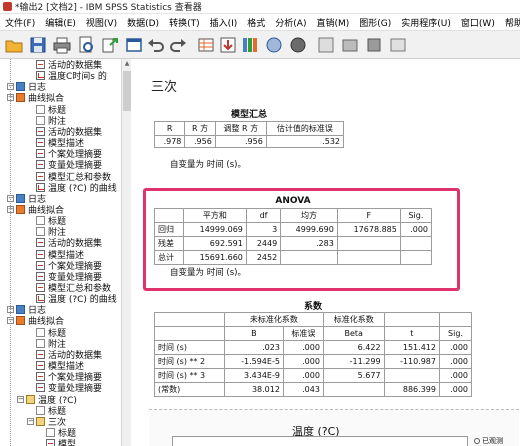 The height and width of the screenshot is (446, 520). What do you see at coordinates (248, 115) in the screenshot?
I see `model-summary-title: 模型汇总` at bounding box center [248, 115].